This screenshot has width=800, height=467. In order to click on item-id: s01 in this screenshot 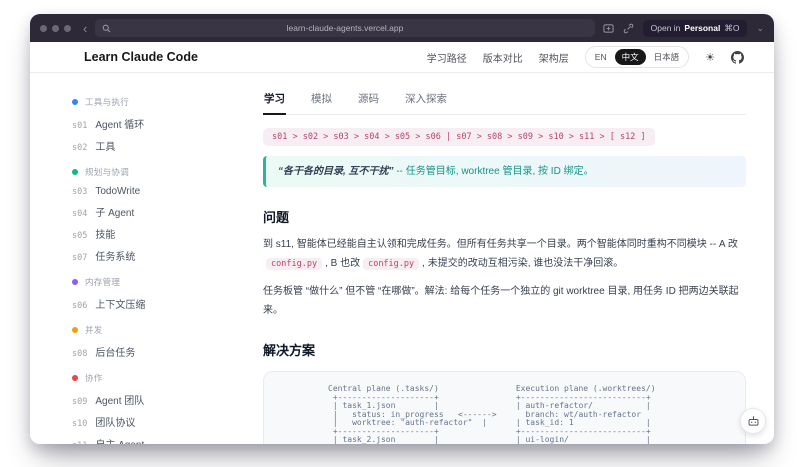, I will do `click(80, 126)`.